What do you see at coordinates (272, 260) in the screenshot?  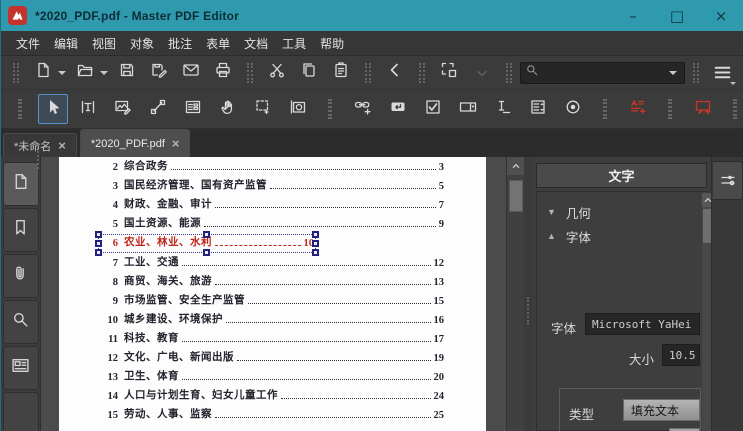 I see `toc-row: 7 工业、交通 12` at bounding box center [272, 260].